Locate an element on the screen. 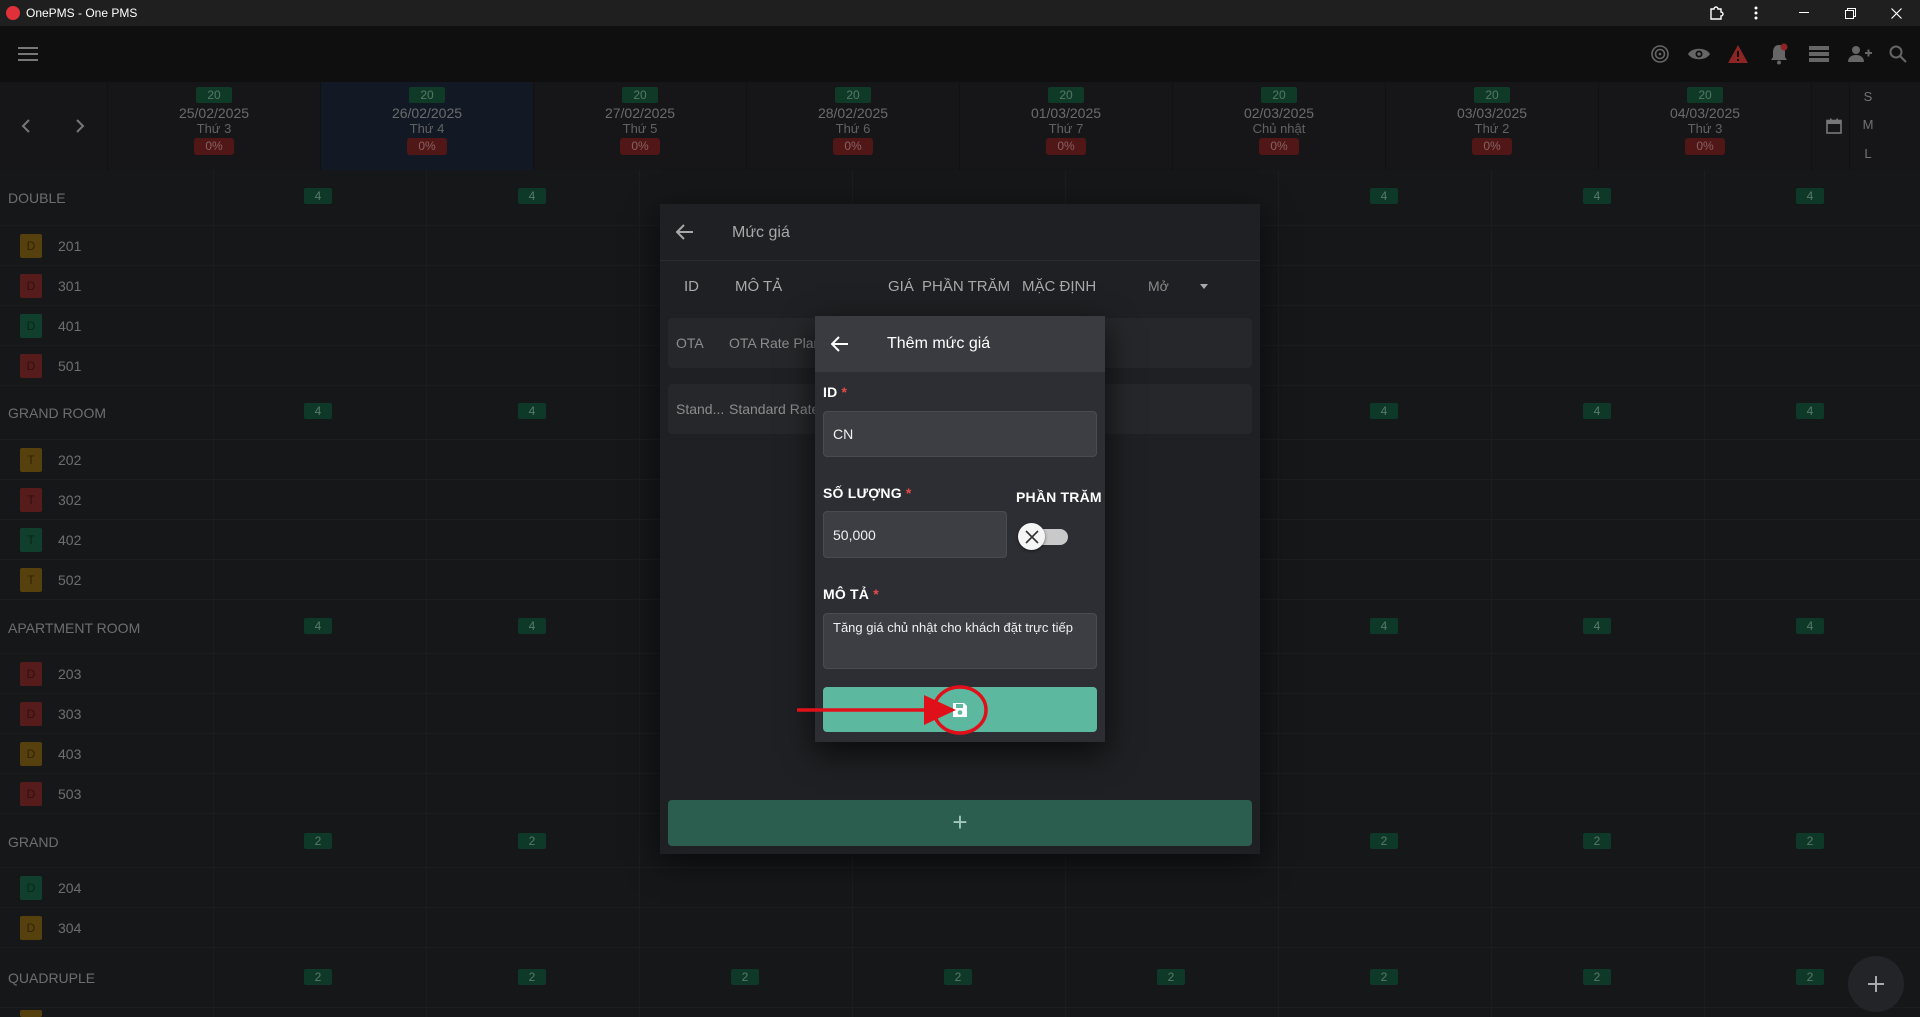 This screenshot has height=1017, width=1920. id-input-value: CN is located at coordinates (843, 434).